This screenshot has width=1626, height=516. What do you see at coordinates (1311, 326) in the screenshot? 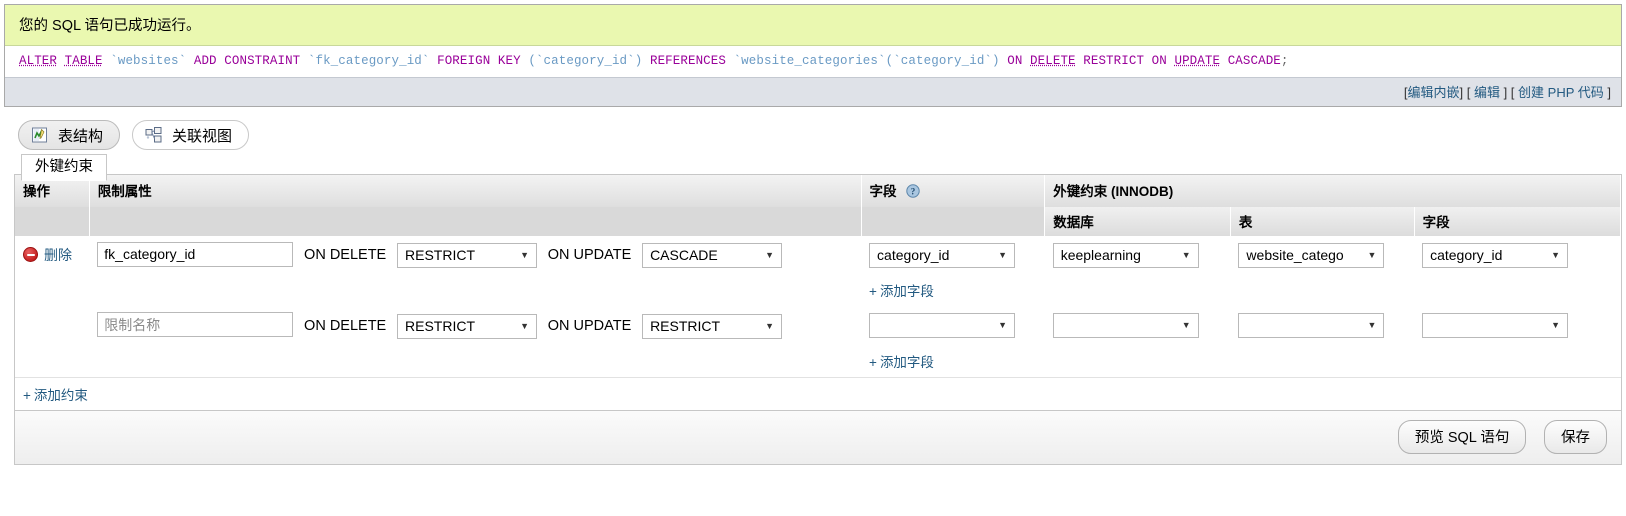
I see `foreign-table-select` at bounding box center [1311, 326].